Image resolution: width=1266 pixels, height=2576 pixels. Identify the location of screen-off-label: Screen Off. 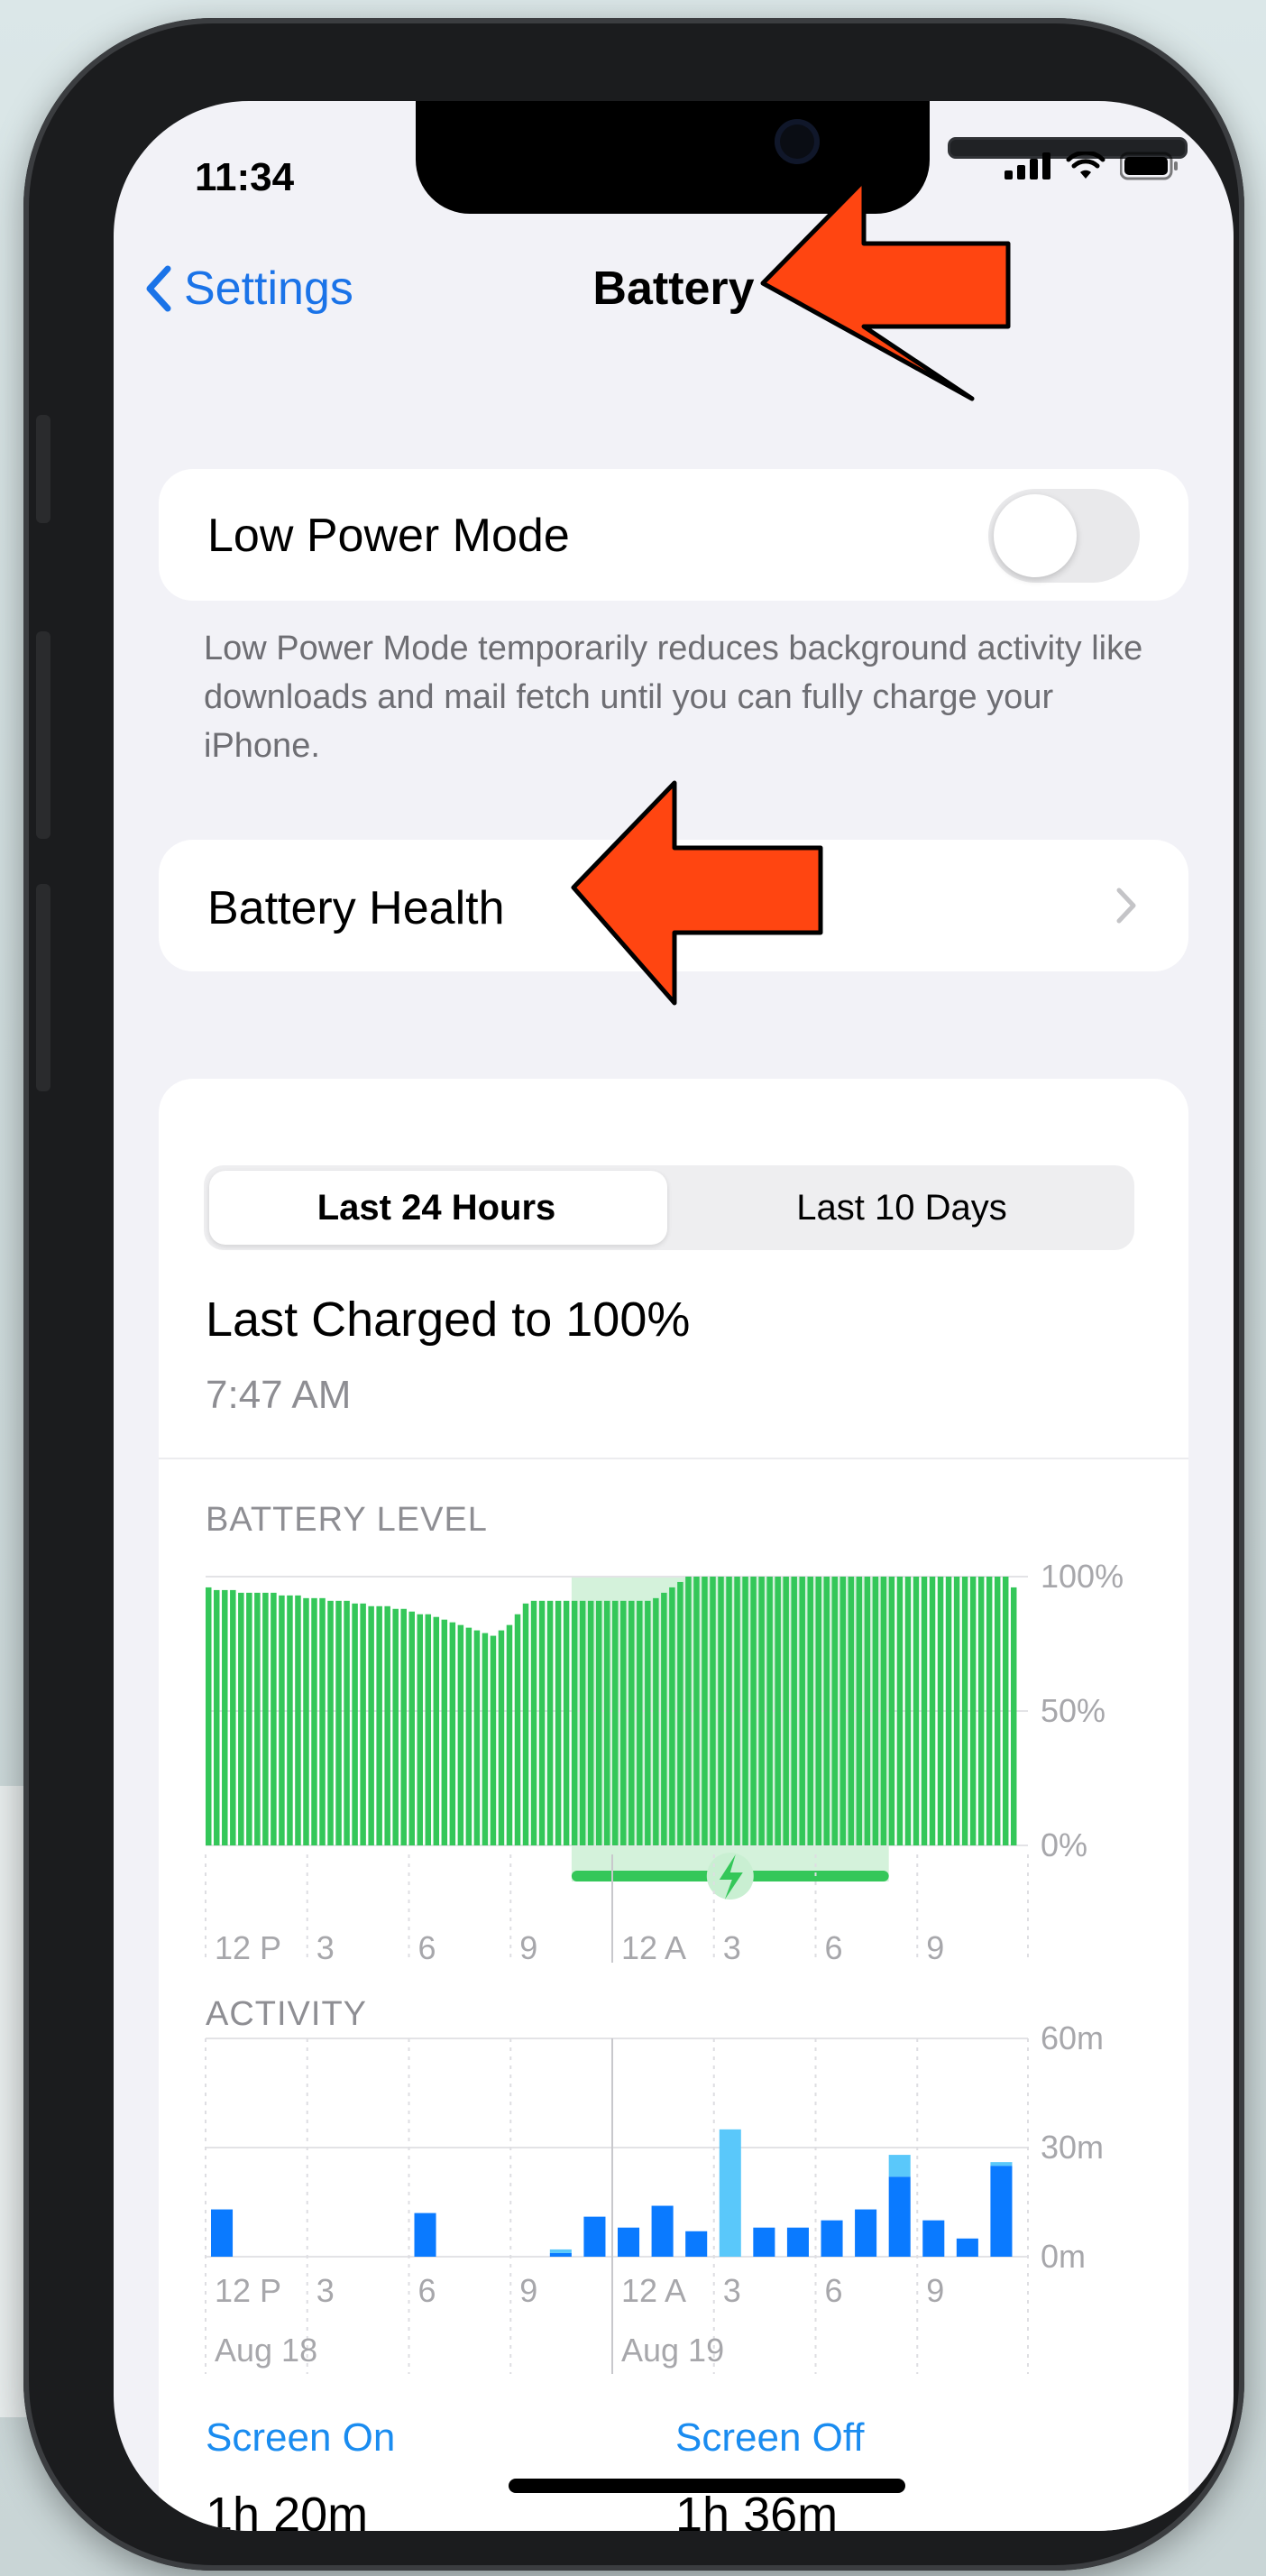
(770, 2437).